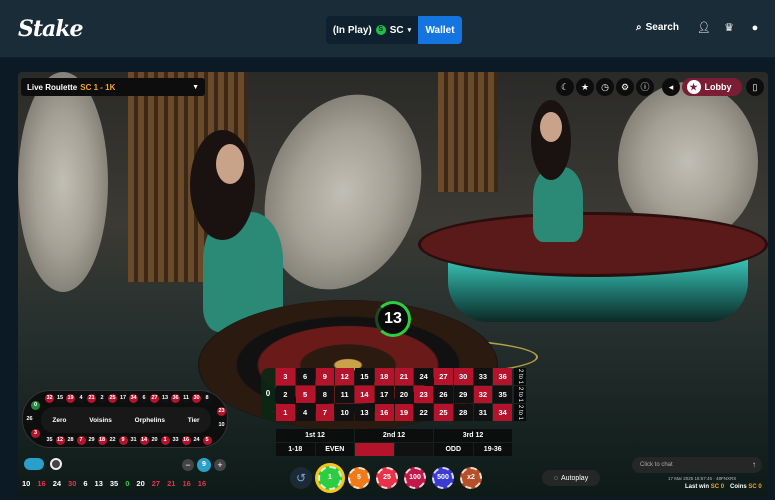 Image resolution: width=775 pixels, height=500 pixels. Describe the element at coordinates (325, 412) in the screenshot. I see `bet-number-cell: 7` at that location.